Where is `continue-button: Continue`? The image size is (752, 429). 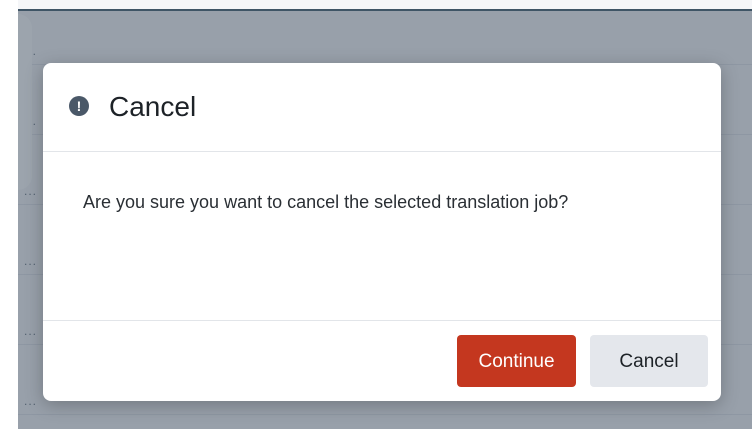 continue-button: Continue is located at coordinates (516, 361).